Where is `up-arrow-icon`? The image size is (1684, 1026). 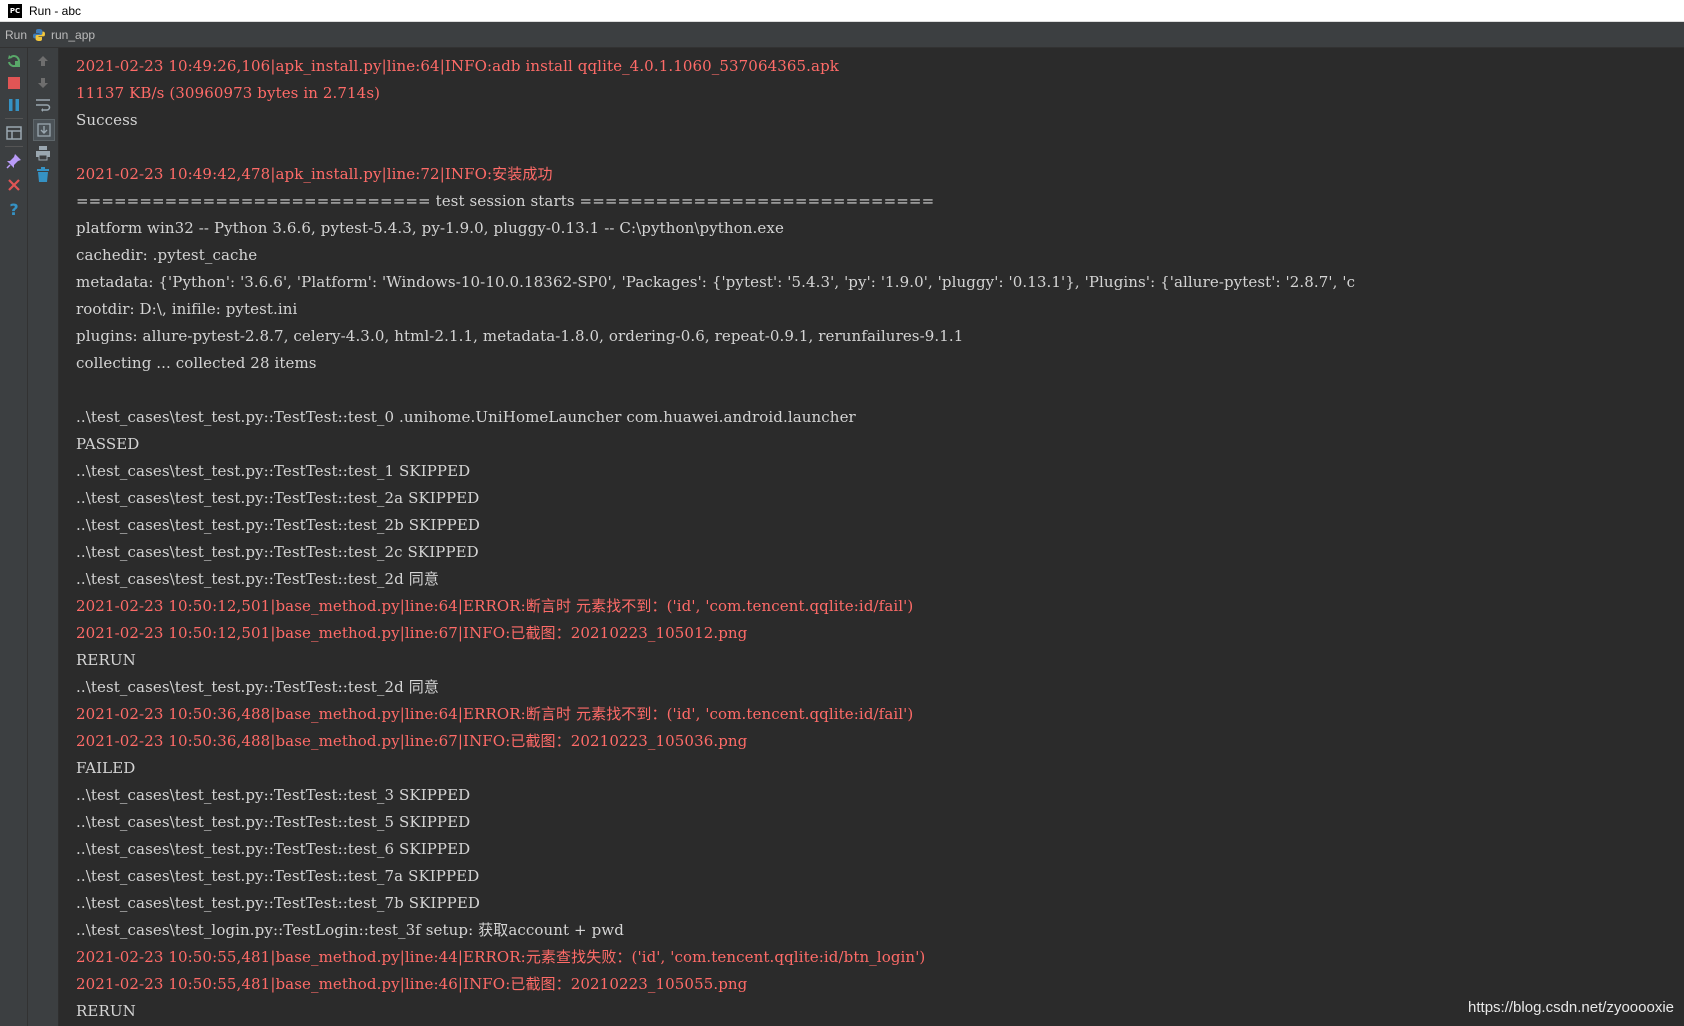
up-arrow-icon is located at coordinates (43, 61).